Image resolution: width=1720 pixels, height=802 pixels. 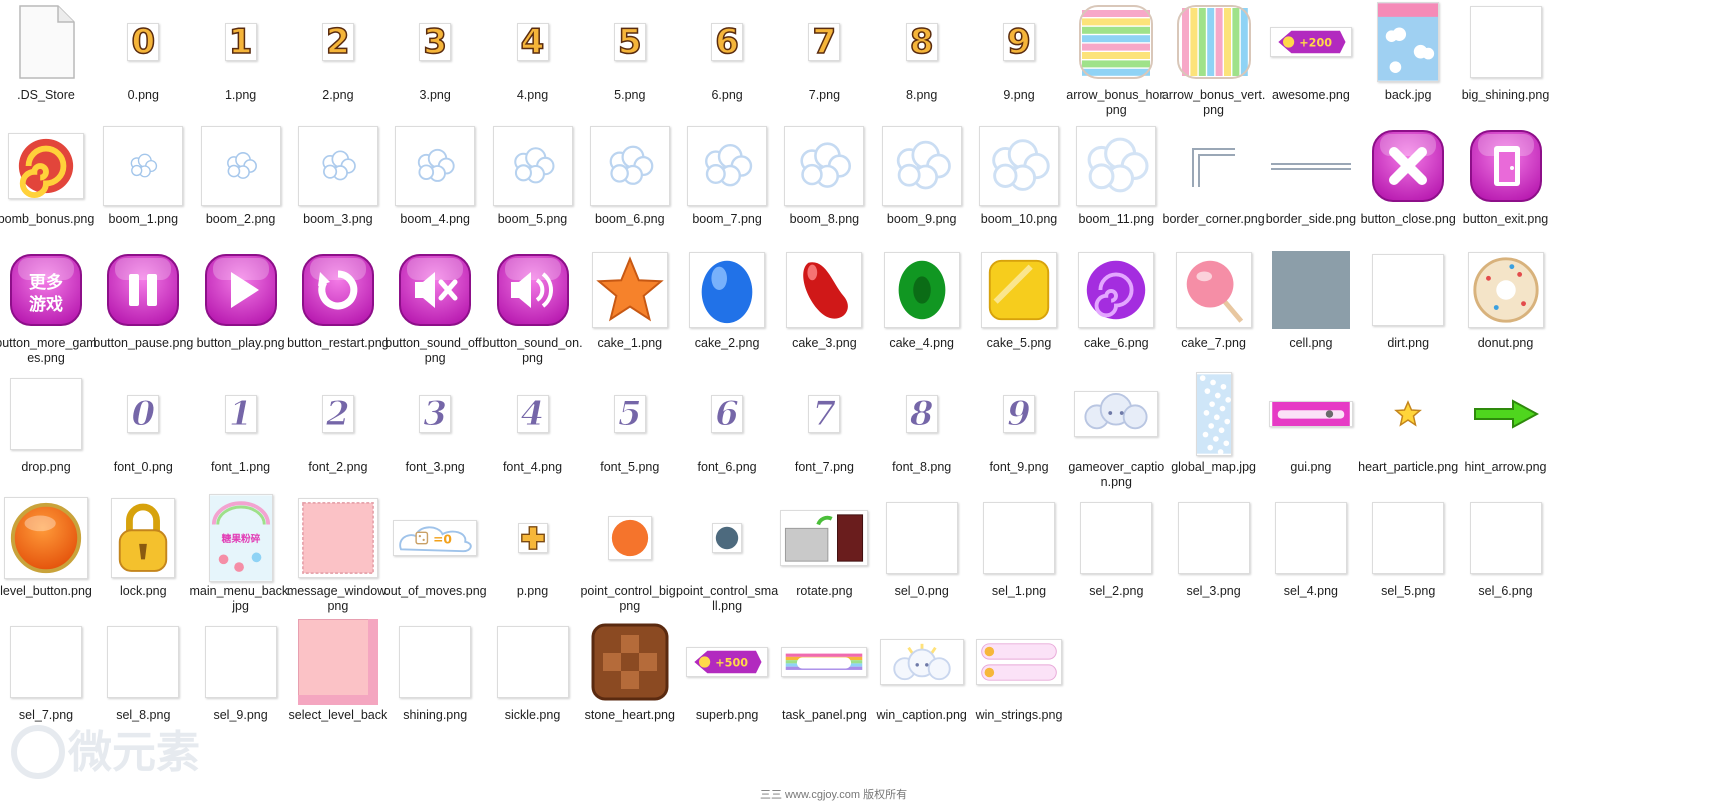 What do you see at coordinates (1506, 297) in the screenshot?
I see `file-item: donut.png` at bounding box center [1506, 297].